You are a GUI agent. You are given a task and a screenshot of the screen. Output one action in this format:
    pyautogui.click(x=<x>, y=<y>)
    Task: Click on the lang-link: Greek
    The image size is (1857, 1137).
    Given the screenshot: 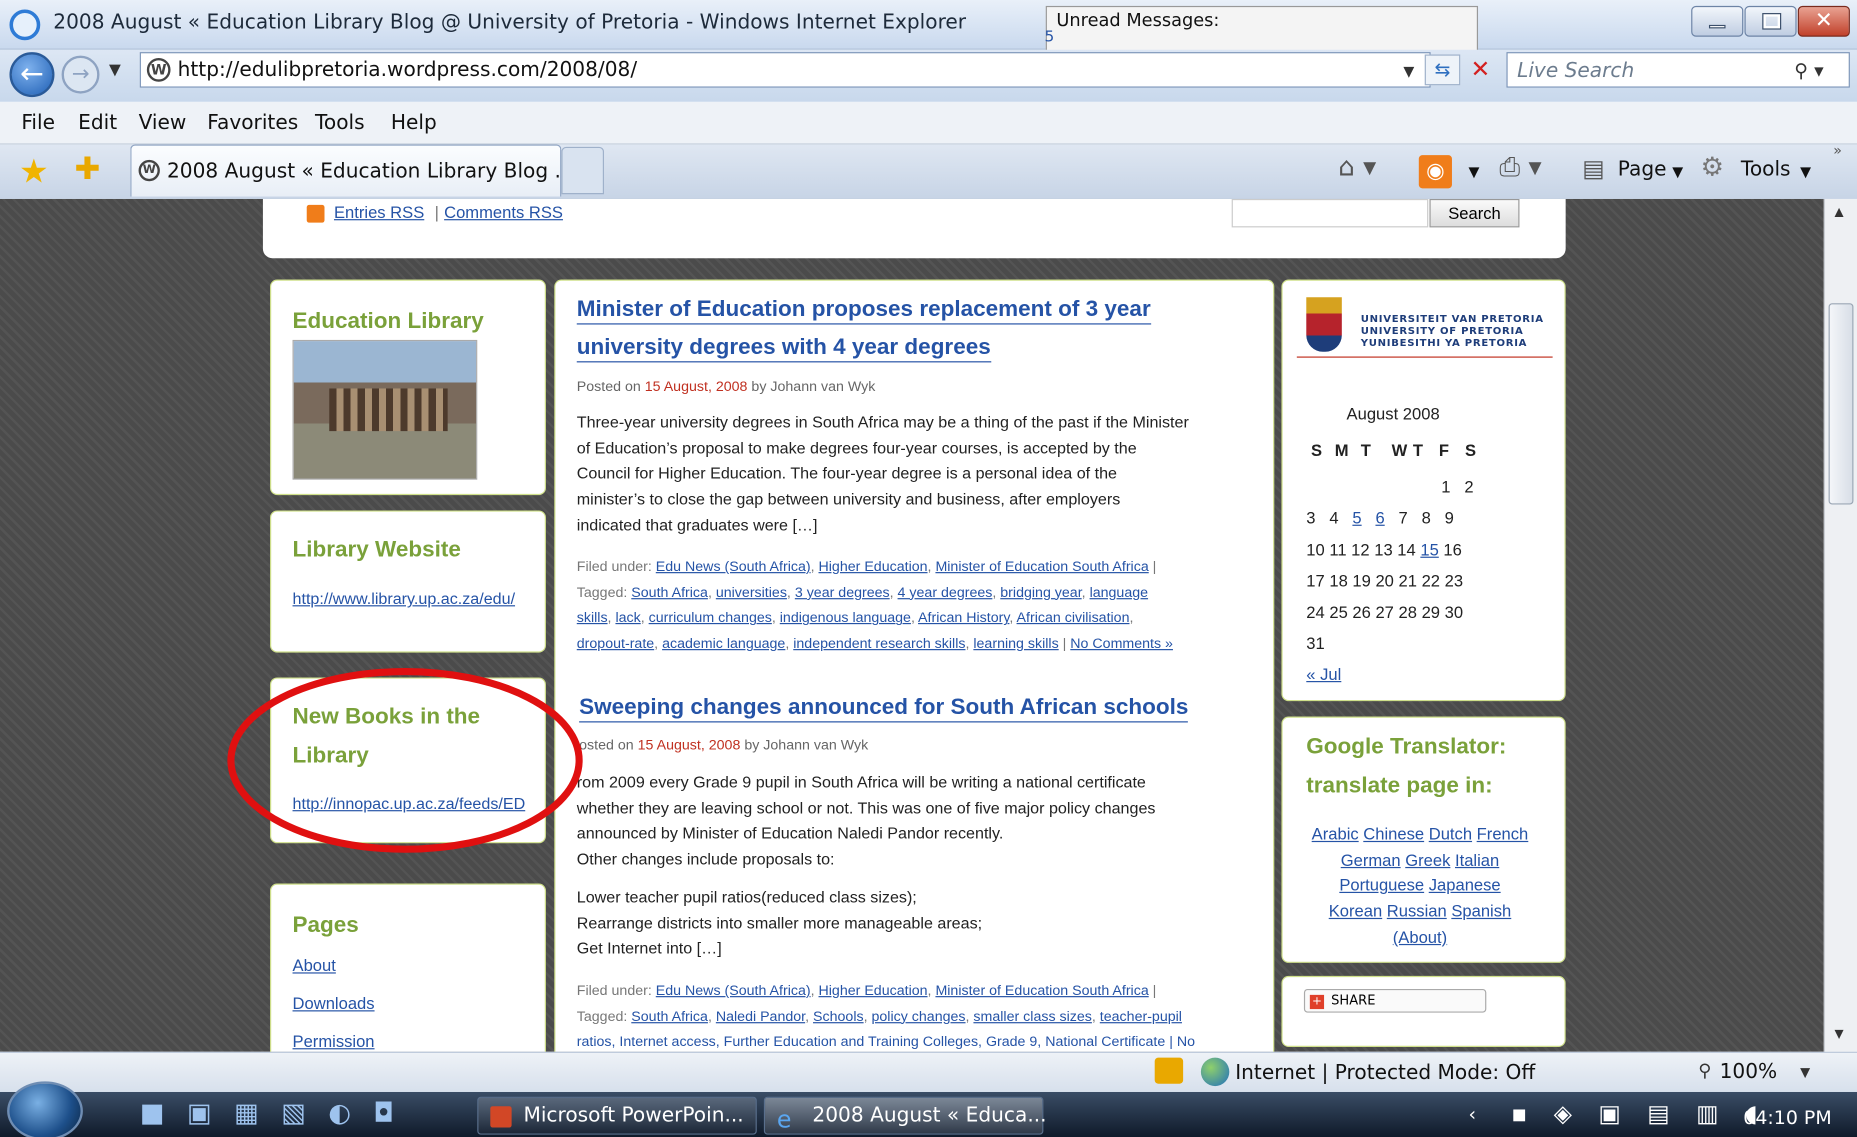 What is the action you would take?
    pyautogui.click(x=1427, y=859)
    